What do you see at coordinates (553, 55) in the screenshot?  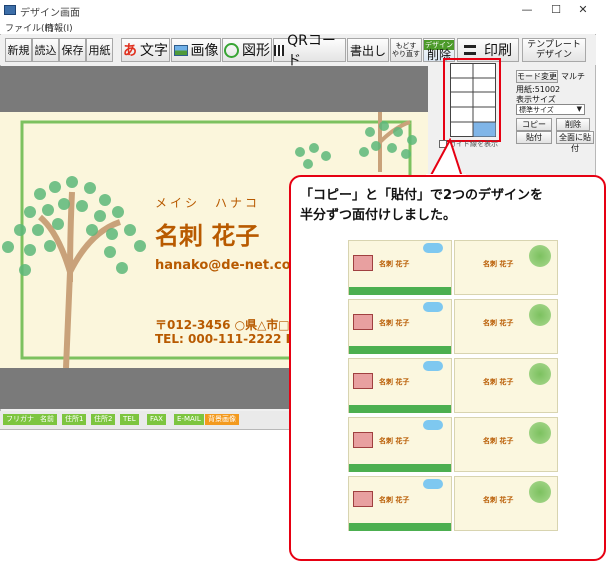 I see `design-label: デザイン` at bounding box center [553, 55].